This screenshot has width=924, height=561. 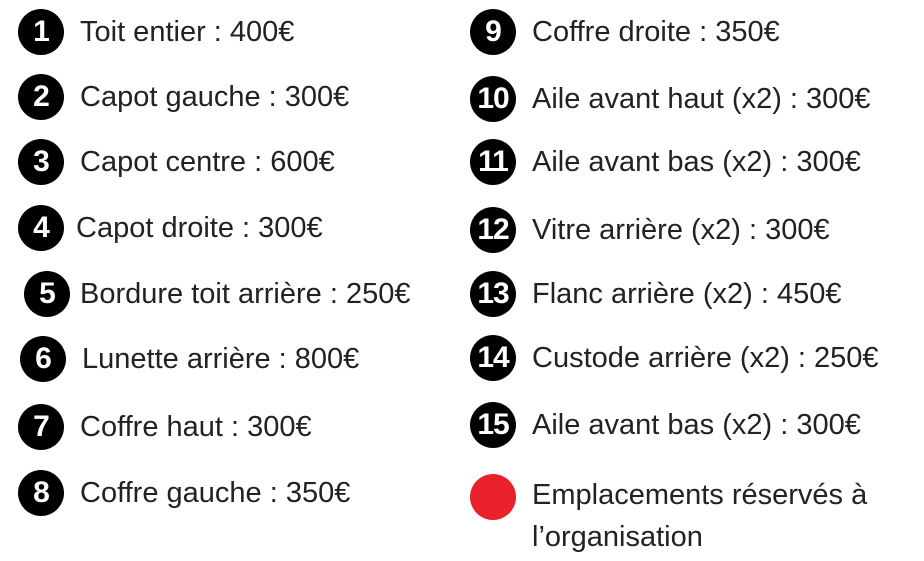 I want to click on list-item: 6 Lunette arrière : 800€, so click(x=189, y=359).